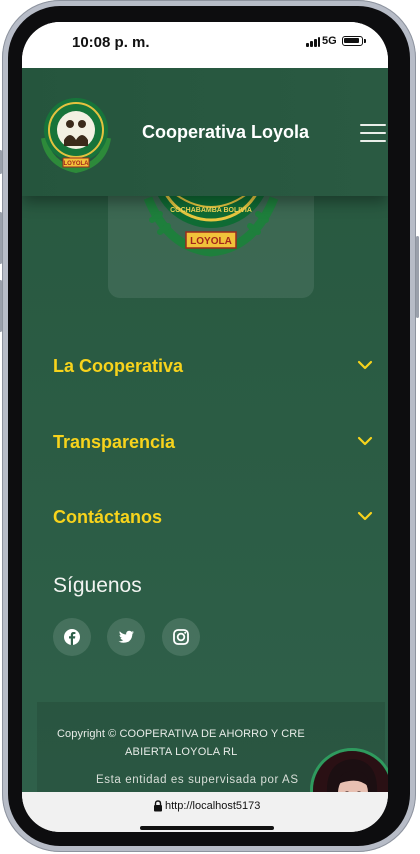 This screenshot has width=420, height=854. I want to click on cooperative-logo: LOYOLA, so click(76, 134).